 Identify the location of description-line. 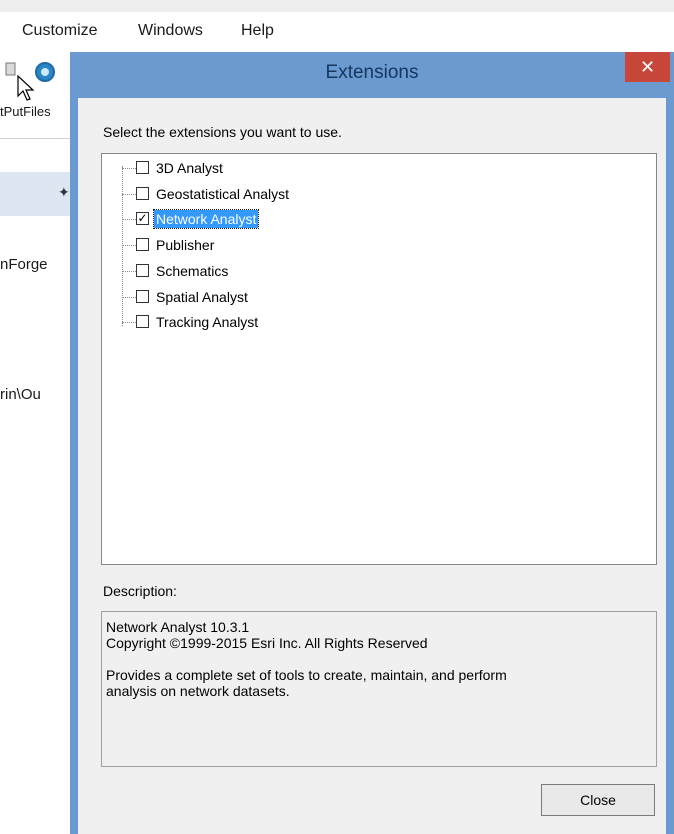
(379, 659).